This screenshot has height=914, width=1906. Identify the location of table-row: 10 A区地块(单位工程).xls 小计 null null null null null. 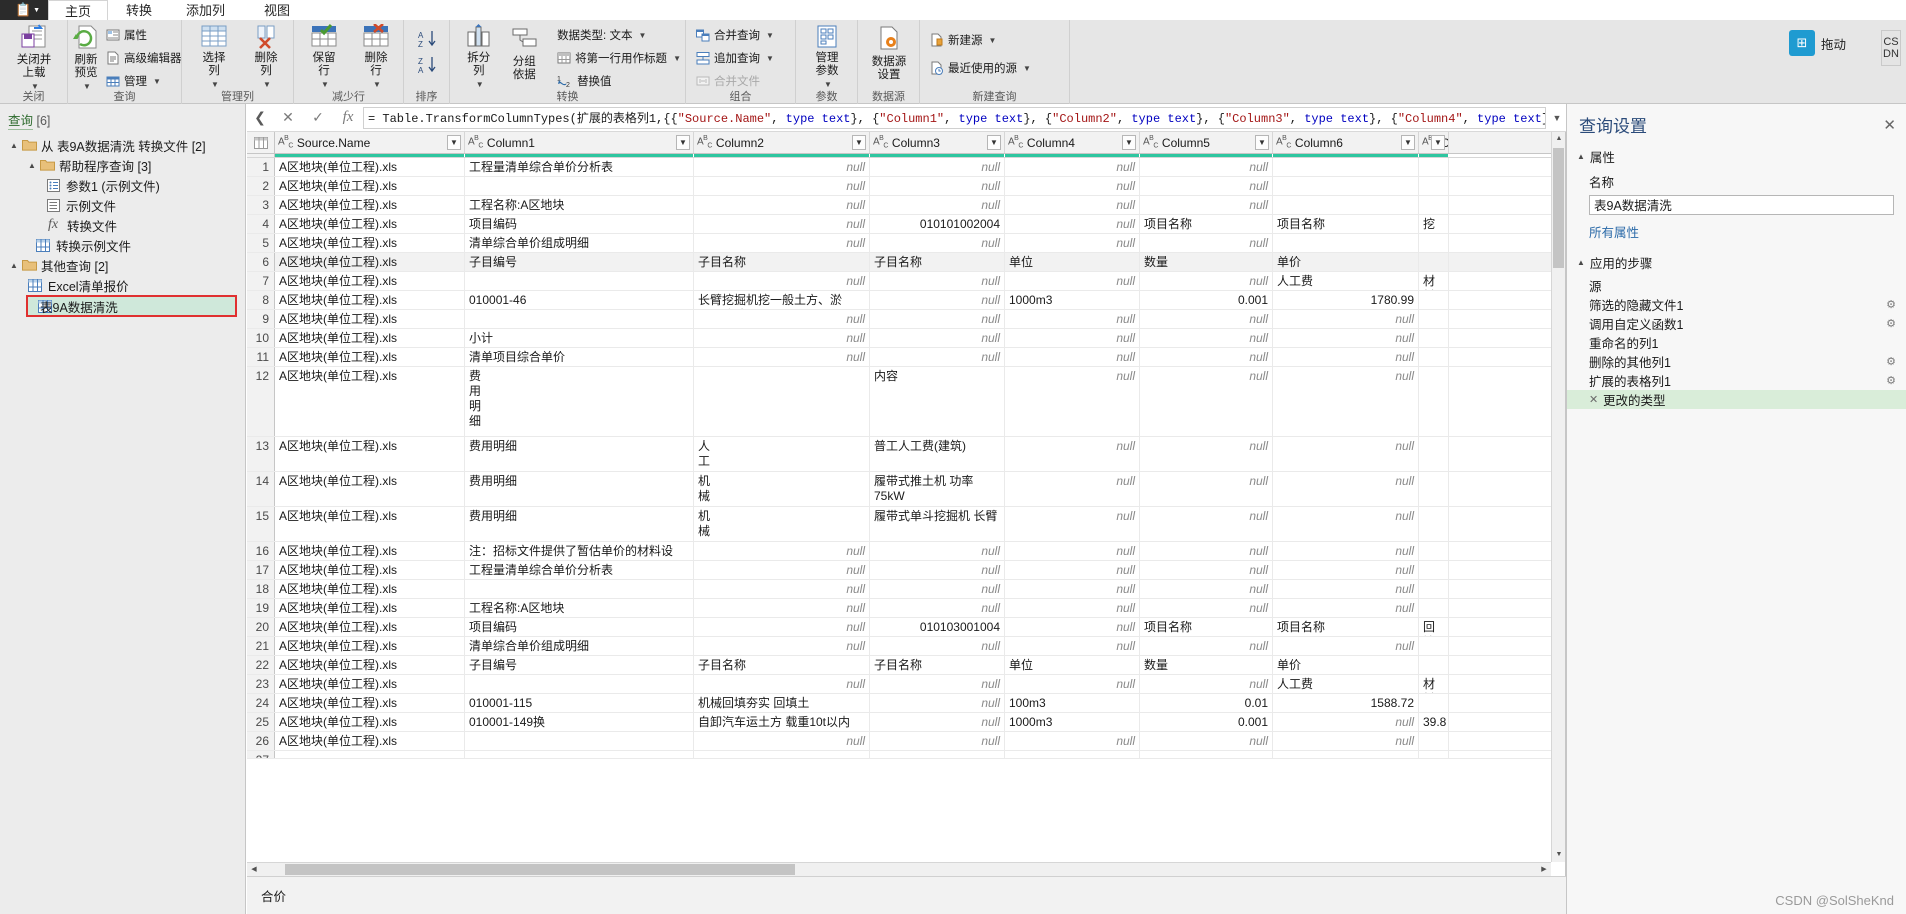
(906, 338).